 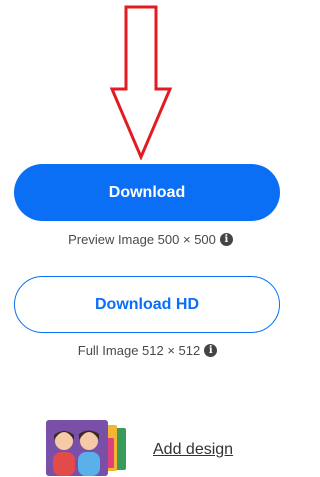 I want to click on add-design-link: Add design, so click(x=193, y=450).